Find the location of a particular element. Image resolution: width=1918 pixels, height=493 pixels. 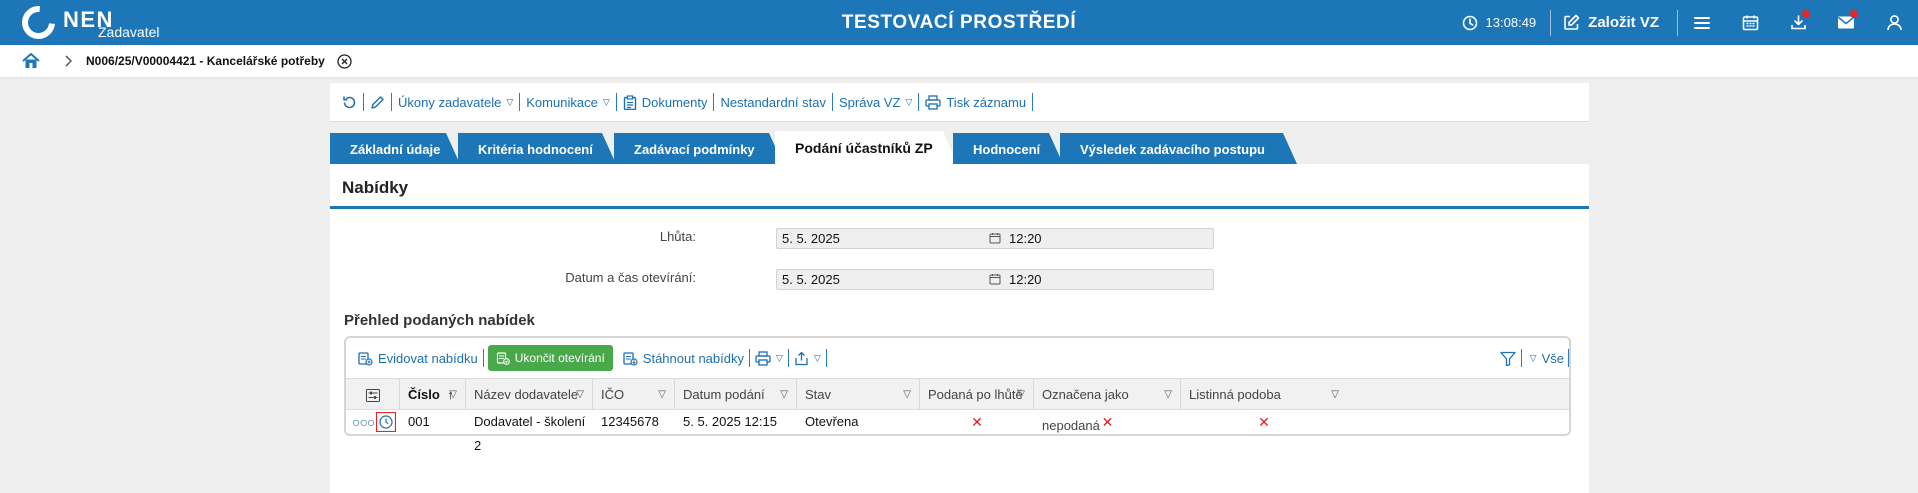

create-vz-button: Založit VZ is located at coordinates (1614, 22).